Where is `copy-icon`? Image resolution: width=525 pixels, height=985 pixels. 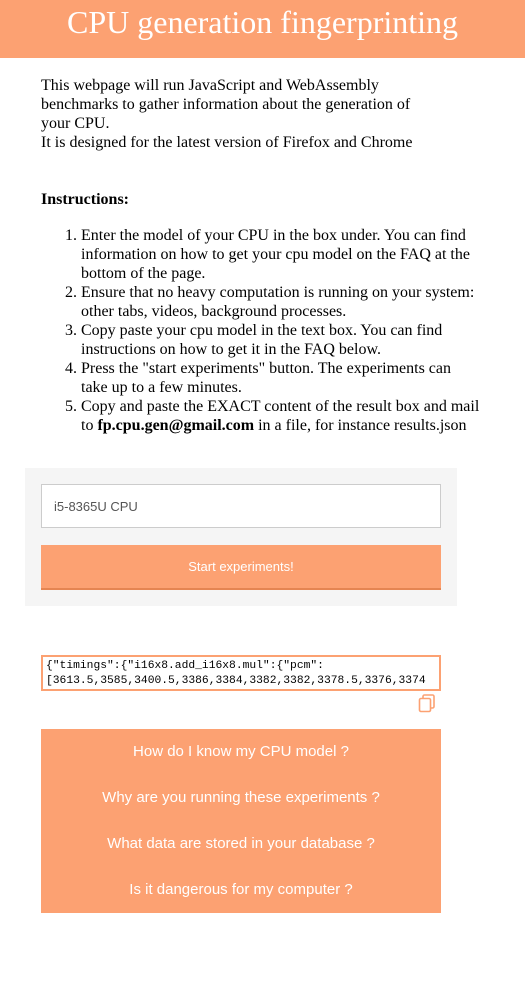
copy-icon is located at coordinates (427, 703).